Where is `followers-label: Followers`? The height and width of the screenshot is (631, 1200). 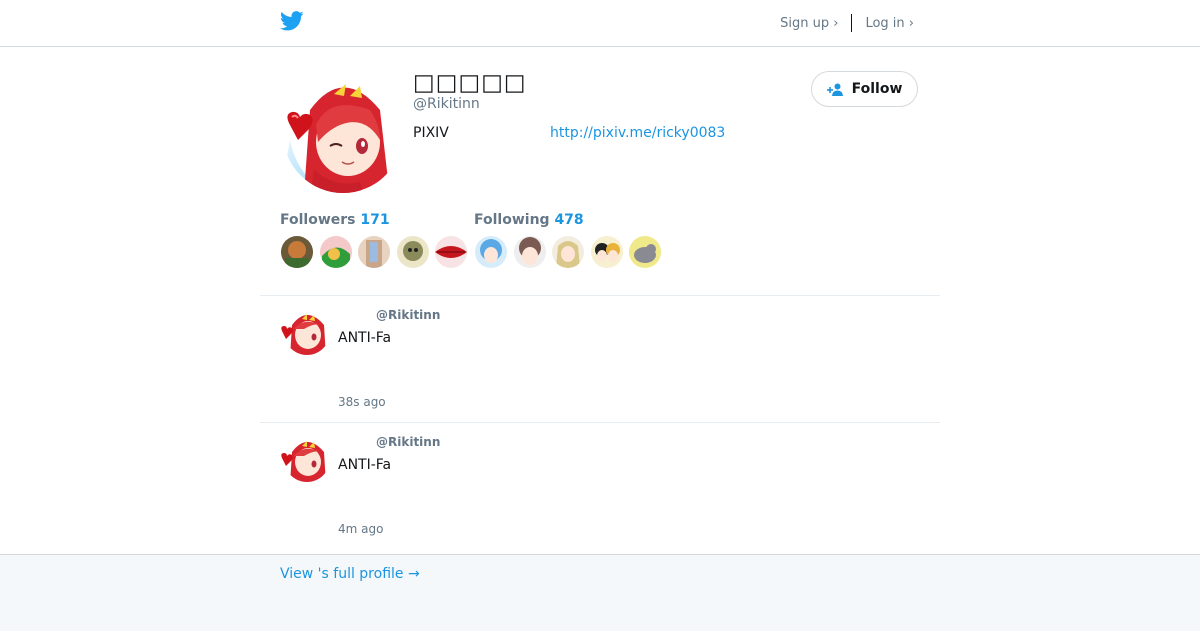
followers-label: Followers is located at coordinates (318, 220).